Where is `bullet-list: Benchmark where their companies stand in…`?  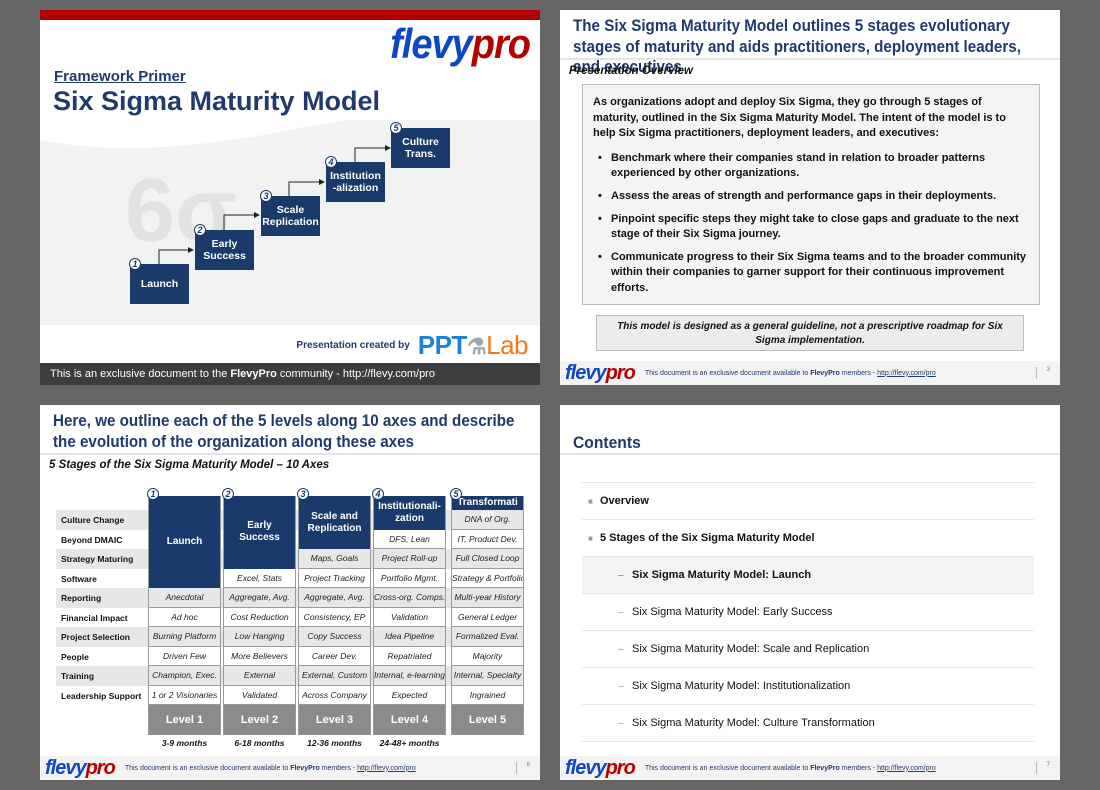 bullet-list: Benchmark where their companies stand in… is located at coordinates (811, 224).